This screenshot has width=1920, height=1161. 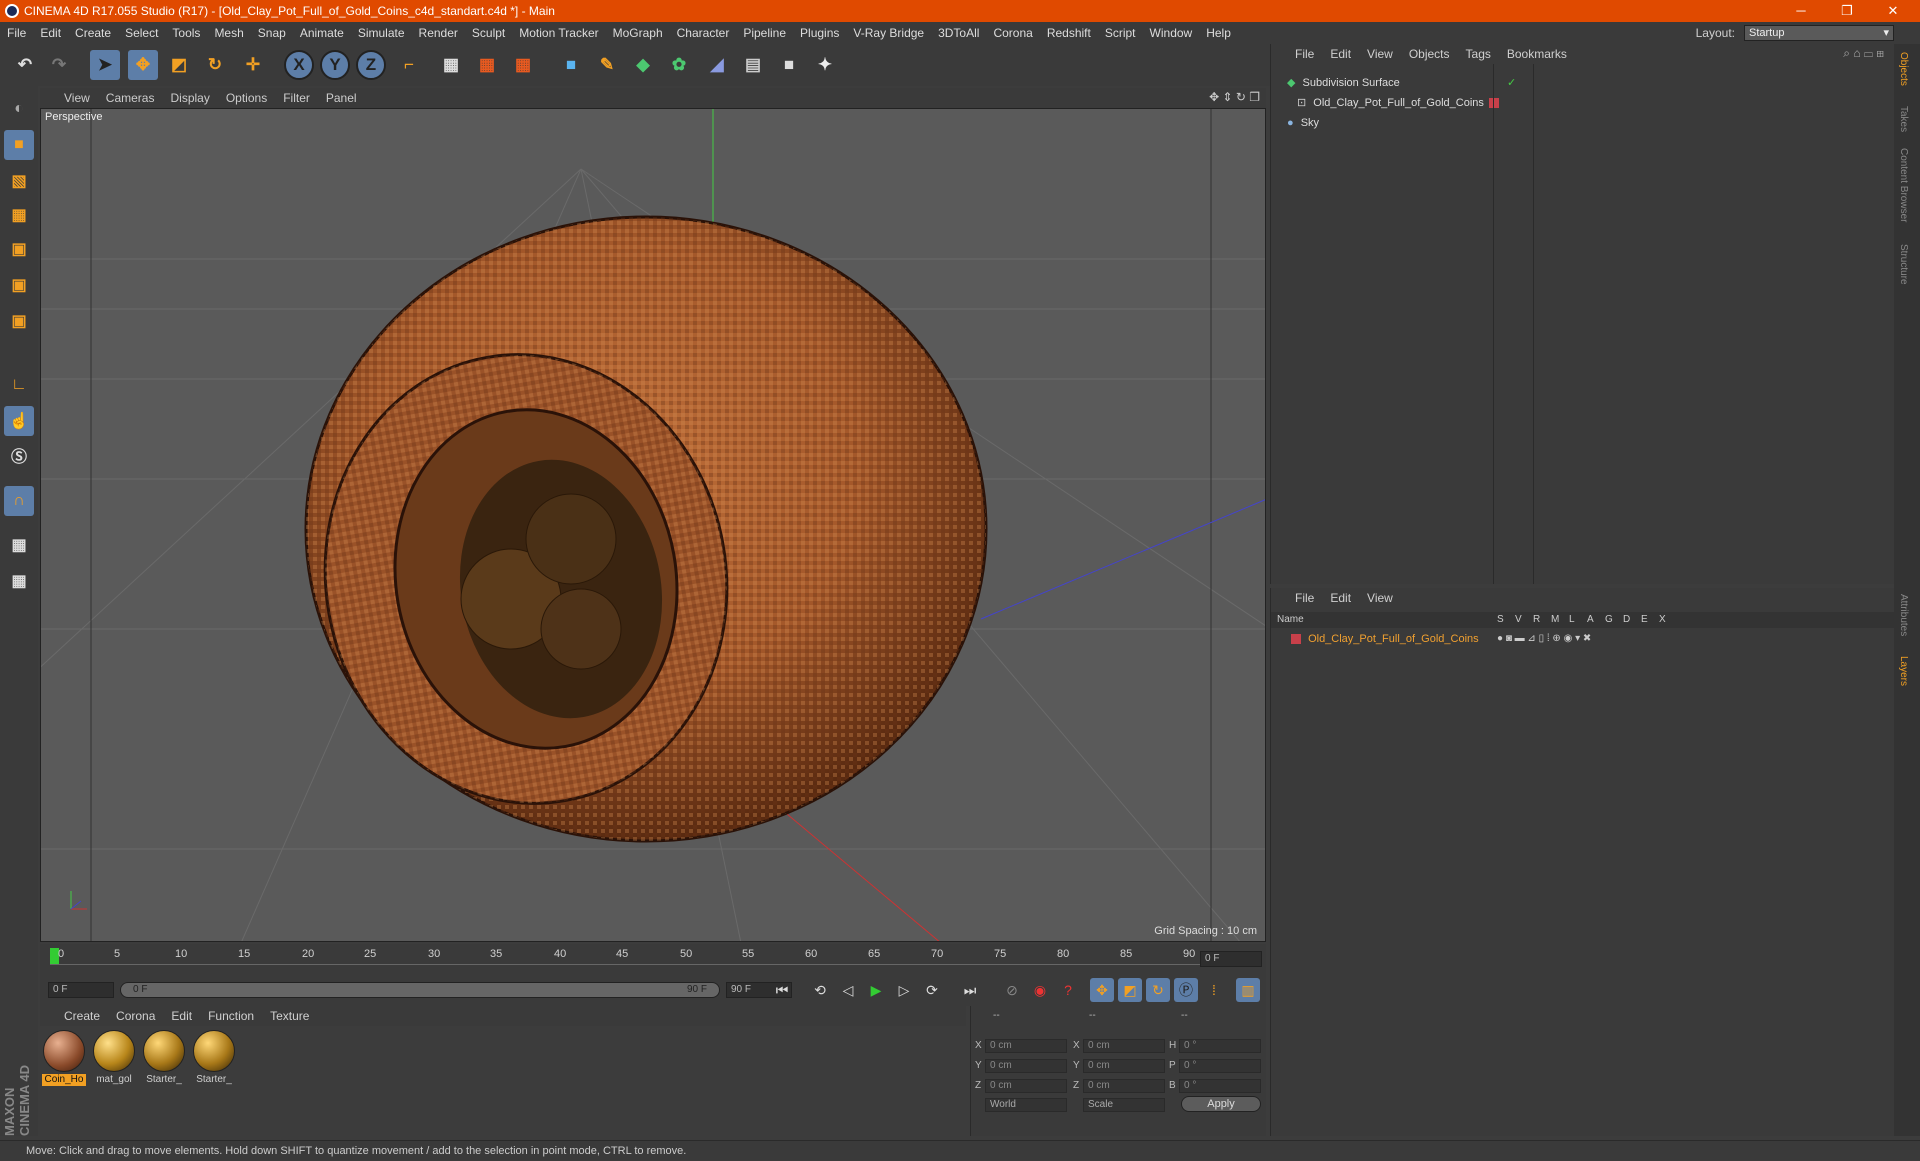 I want to click on menu-tools: Tools, so click(x=186, y=33).